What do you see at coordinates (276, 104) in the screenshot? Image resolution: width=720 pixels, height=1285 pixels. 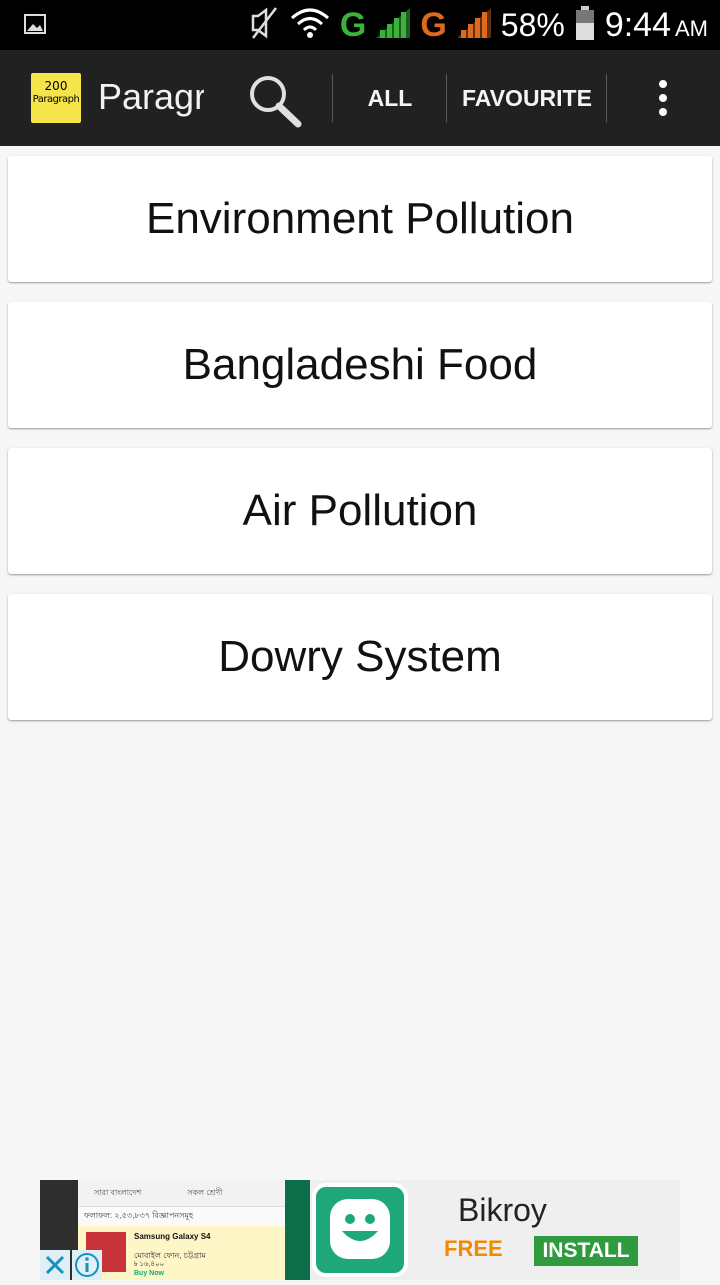 I see `search-icon` at bounding box center [276, 104].